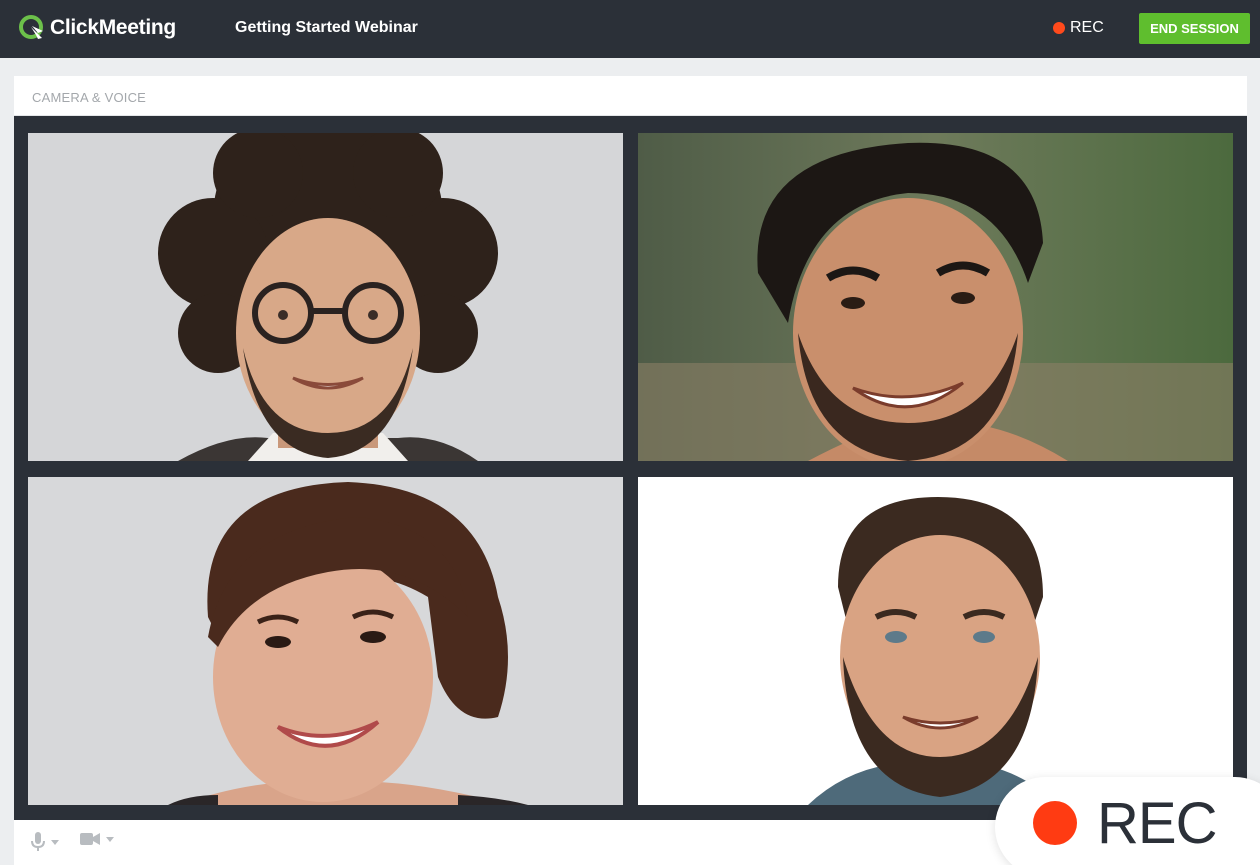 Image resolution: width=1260 pixels, height=865 pixels. Describe the element at coordinates (31, 27) in the screenshot. I see `clickmeeting-logo-icon` at that location.